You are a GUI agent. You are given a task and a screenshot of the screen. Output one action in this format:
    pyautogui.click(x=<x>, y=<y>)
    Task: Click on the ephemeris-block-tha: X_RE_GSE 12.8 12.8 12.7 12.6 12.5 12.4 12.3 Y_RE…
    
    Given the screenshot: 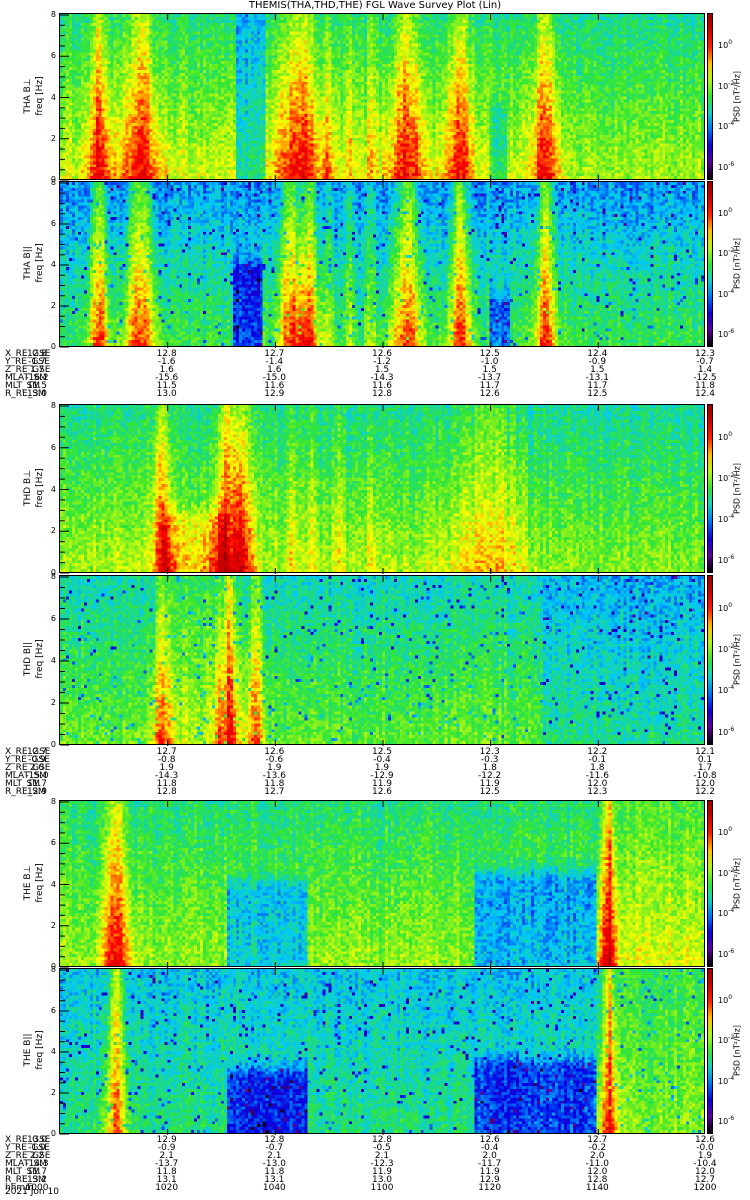 What is the action you would take?
    pyautogui.click(x=375, y=374)
    